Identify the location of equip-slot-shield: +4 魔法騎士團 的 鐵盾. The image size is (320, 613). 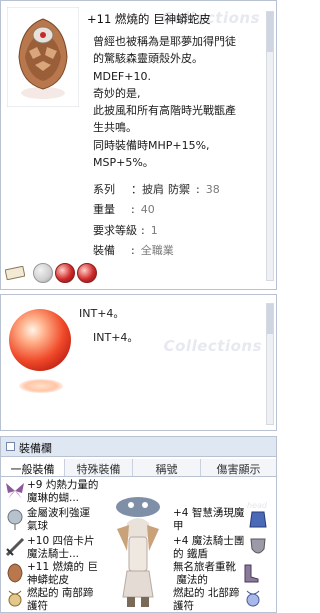
(221, 547).